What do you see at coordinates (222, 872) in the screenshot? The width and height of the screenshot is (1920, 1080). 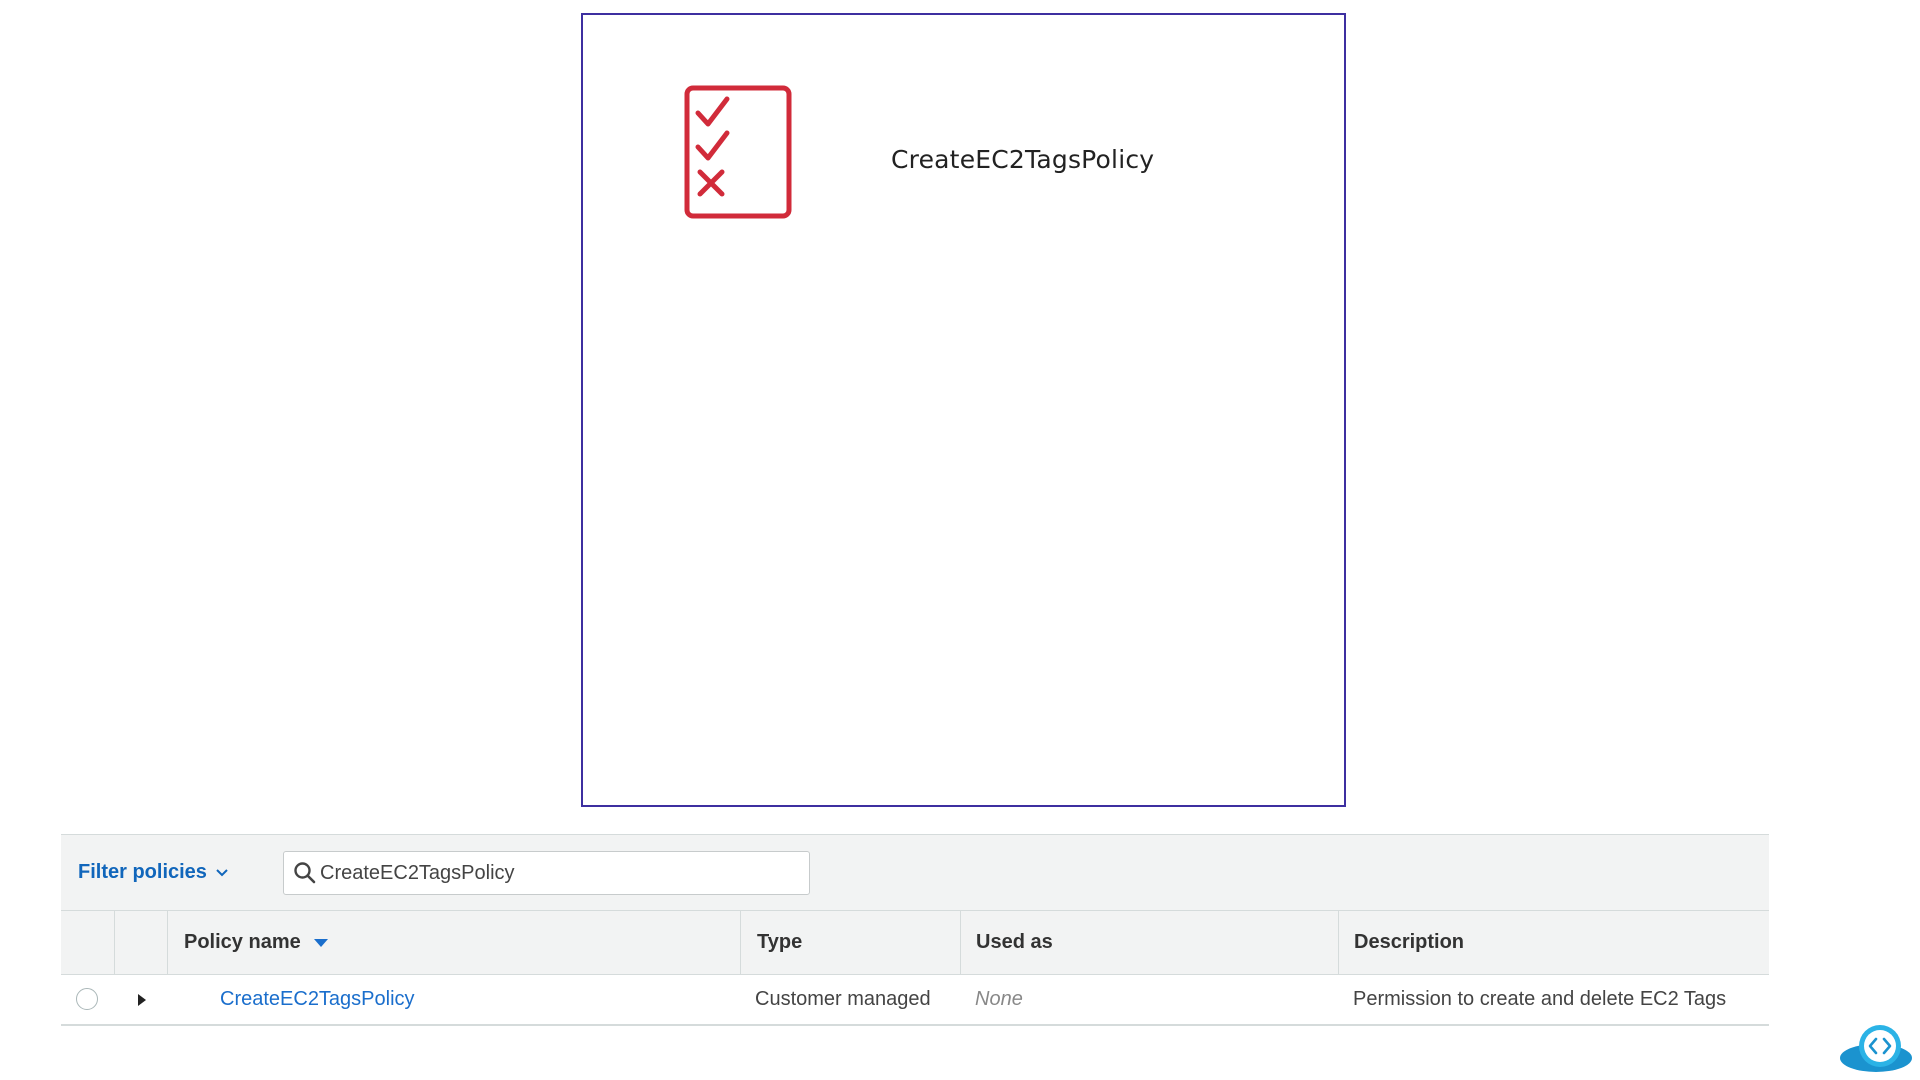 I see `chevron-down-icon` at bounding box center [222, 872].